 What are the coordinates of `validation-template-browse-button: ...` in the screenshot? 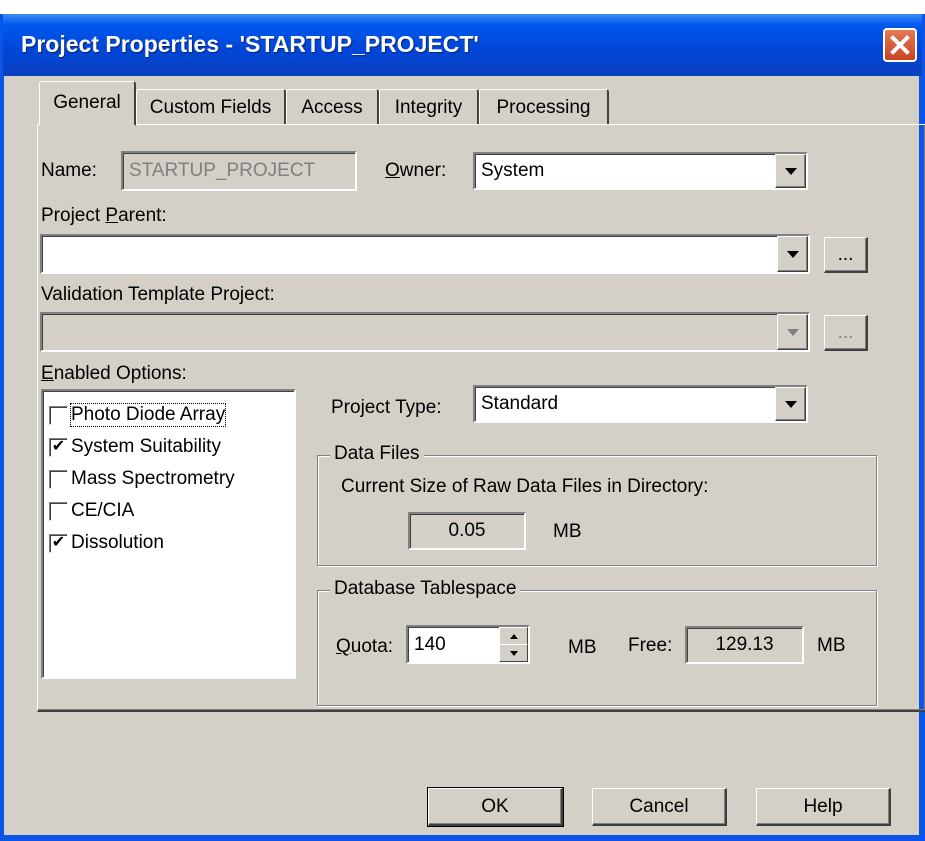 It's located at (846, 333).